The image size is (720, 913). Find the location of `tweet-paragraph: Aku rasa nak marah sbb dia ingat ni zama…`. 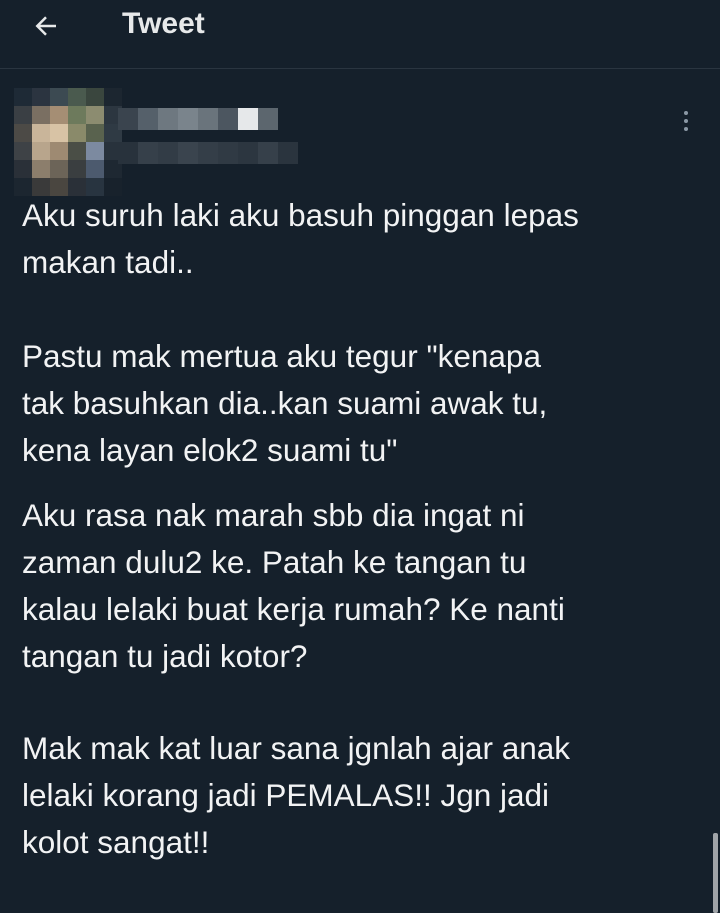

tweet-paragraph: Aku rasa nak marah sbb dia ingat ni zama… is located at coordinates (293, 585).